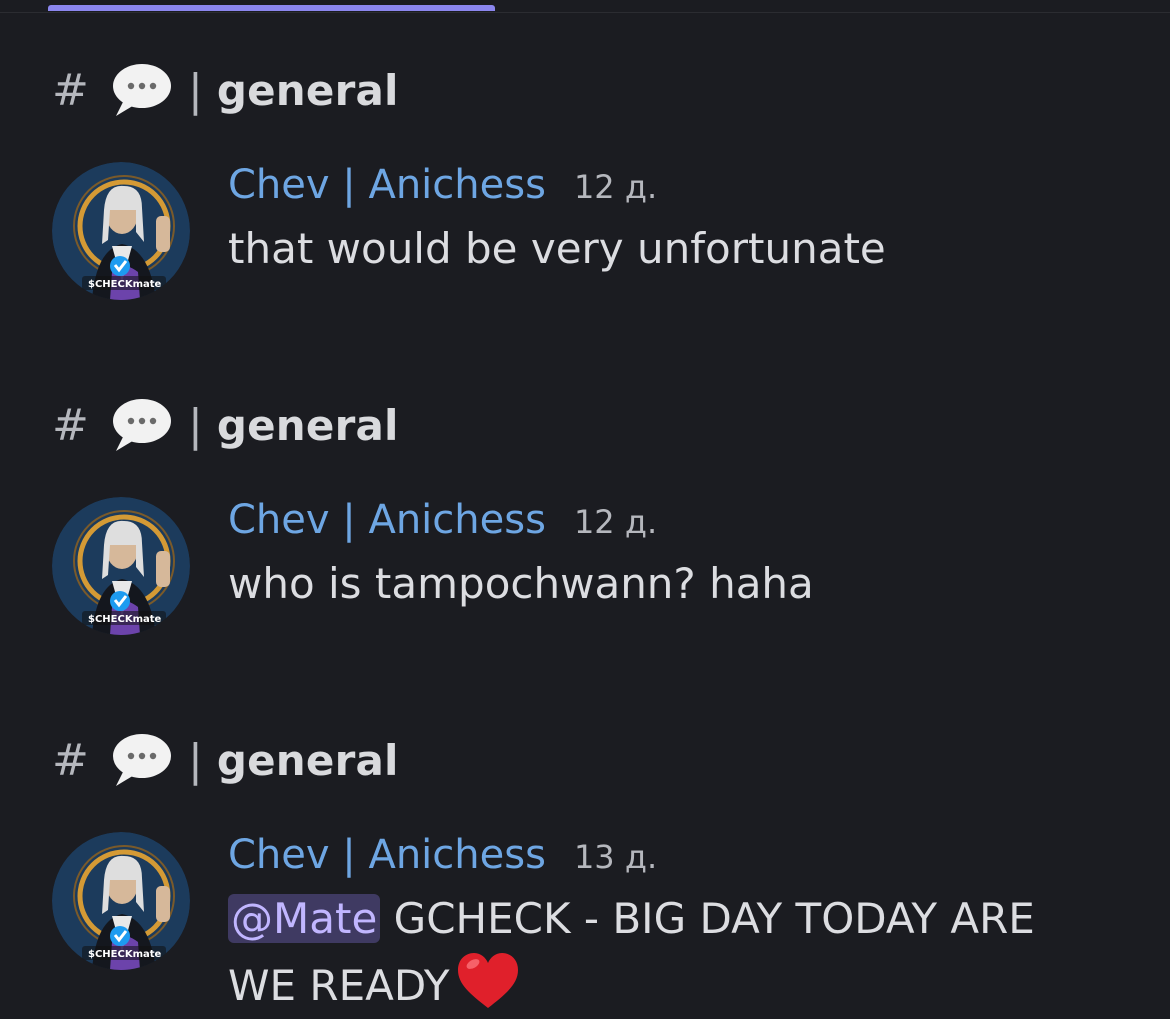 This screenshot has width=1170, height=1019. What do you see at coordinates (521, 583) in the screenshot?
I see `message-text: who is tampochwann? haha` at bounding box center [521, 583].